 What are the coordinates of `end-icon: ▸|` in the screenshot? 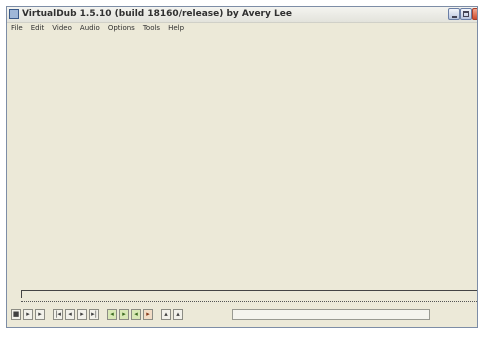 It's located at (94, 314).